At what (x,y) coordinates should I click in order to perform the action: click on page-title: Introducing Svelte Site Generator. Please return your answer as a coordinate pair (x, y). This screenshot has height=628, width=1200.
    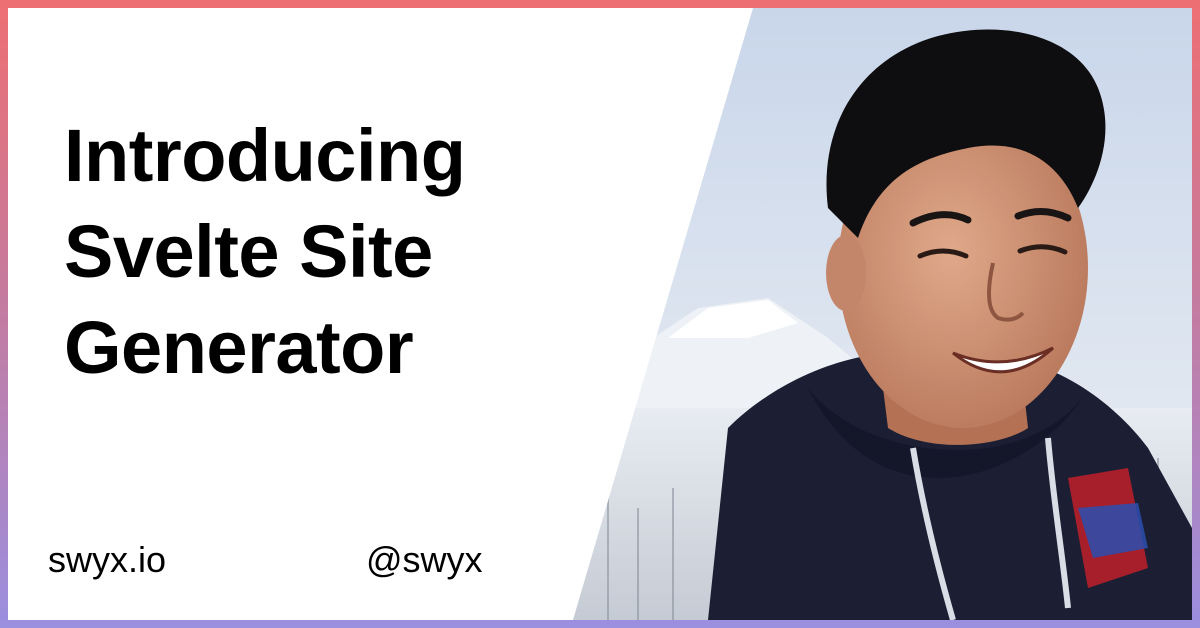
    Looking at the image, I should click on (265, 251).